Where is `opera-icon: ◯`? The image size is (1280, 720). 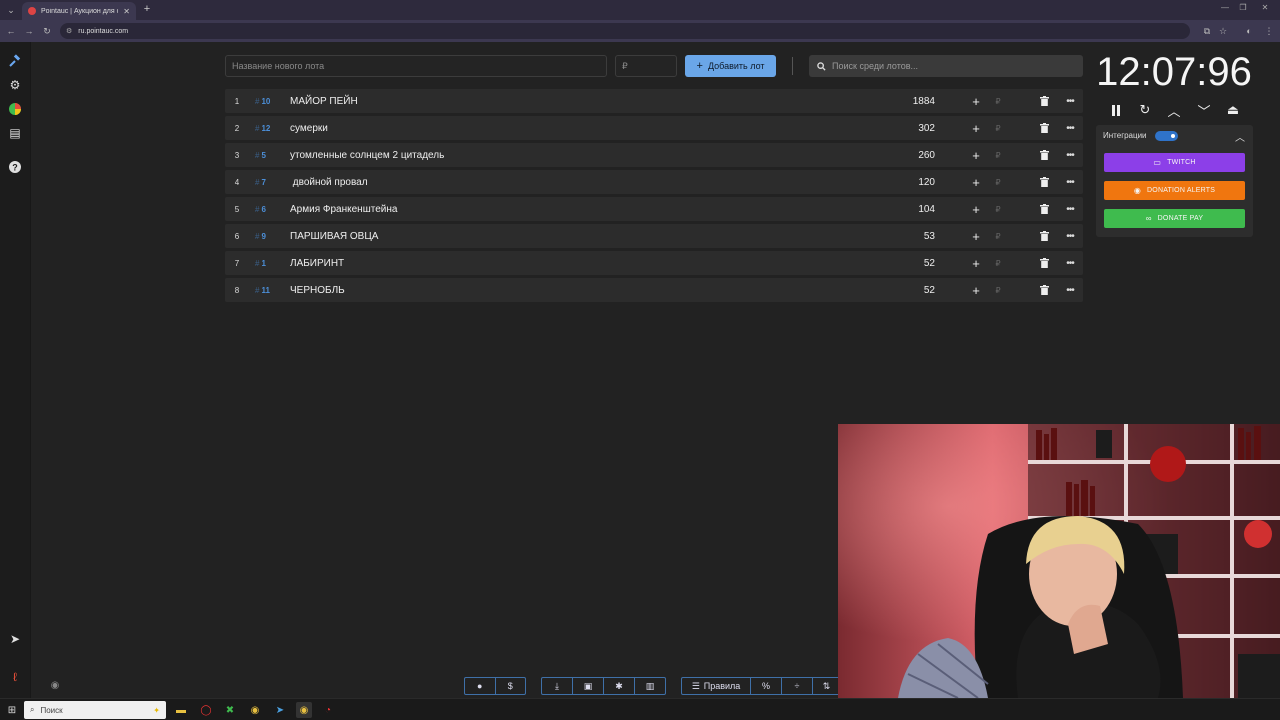
opera-icon: ◯ is located at coordinates (206, 710).